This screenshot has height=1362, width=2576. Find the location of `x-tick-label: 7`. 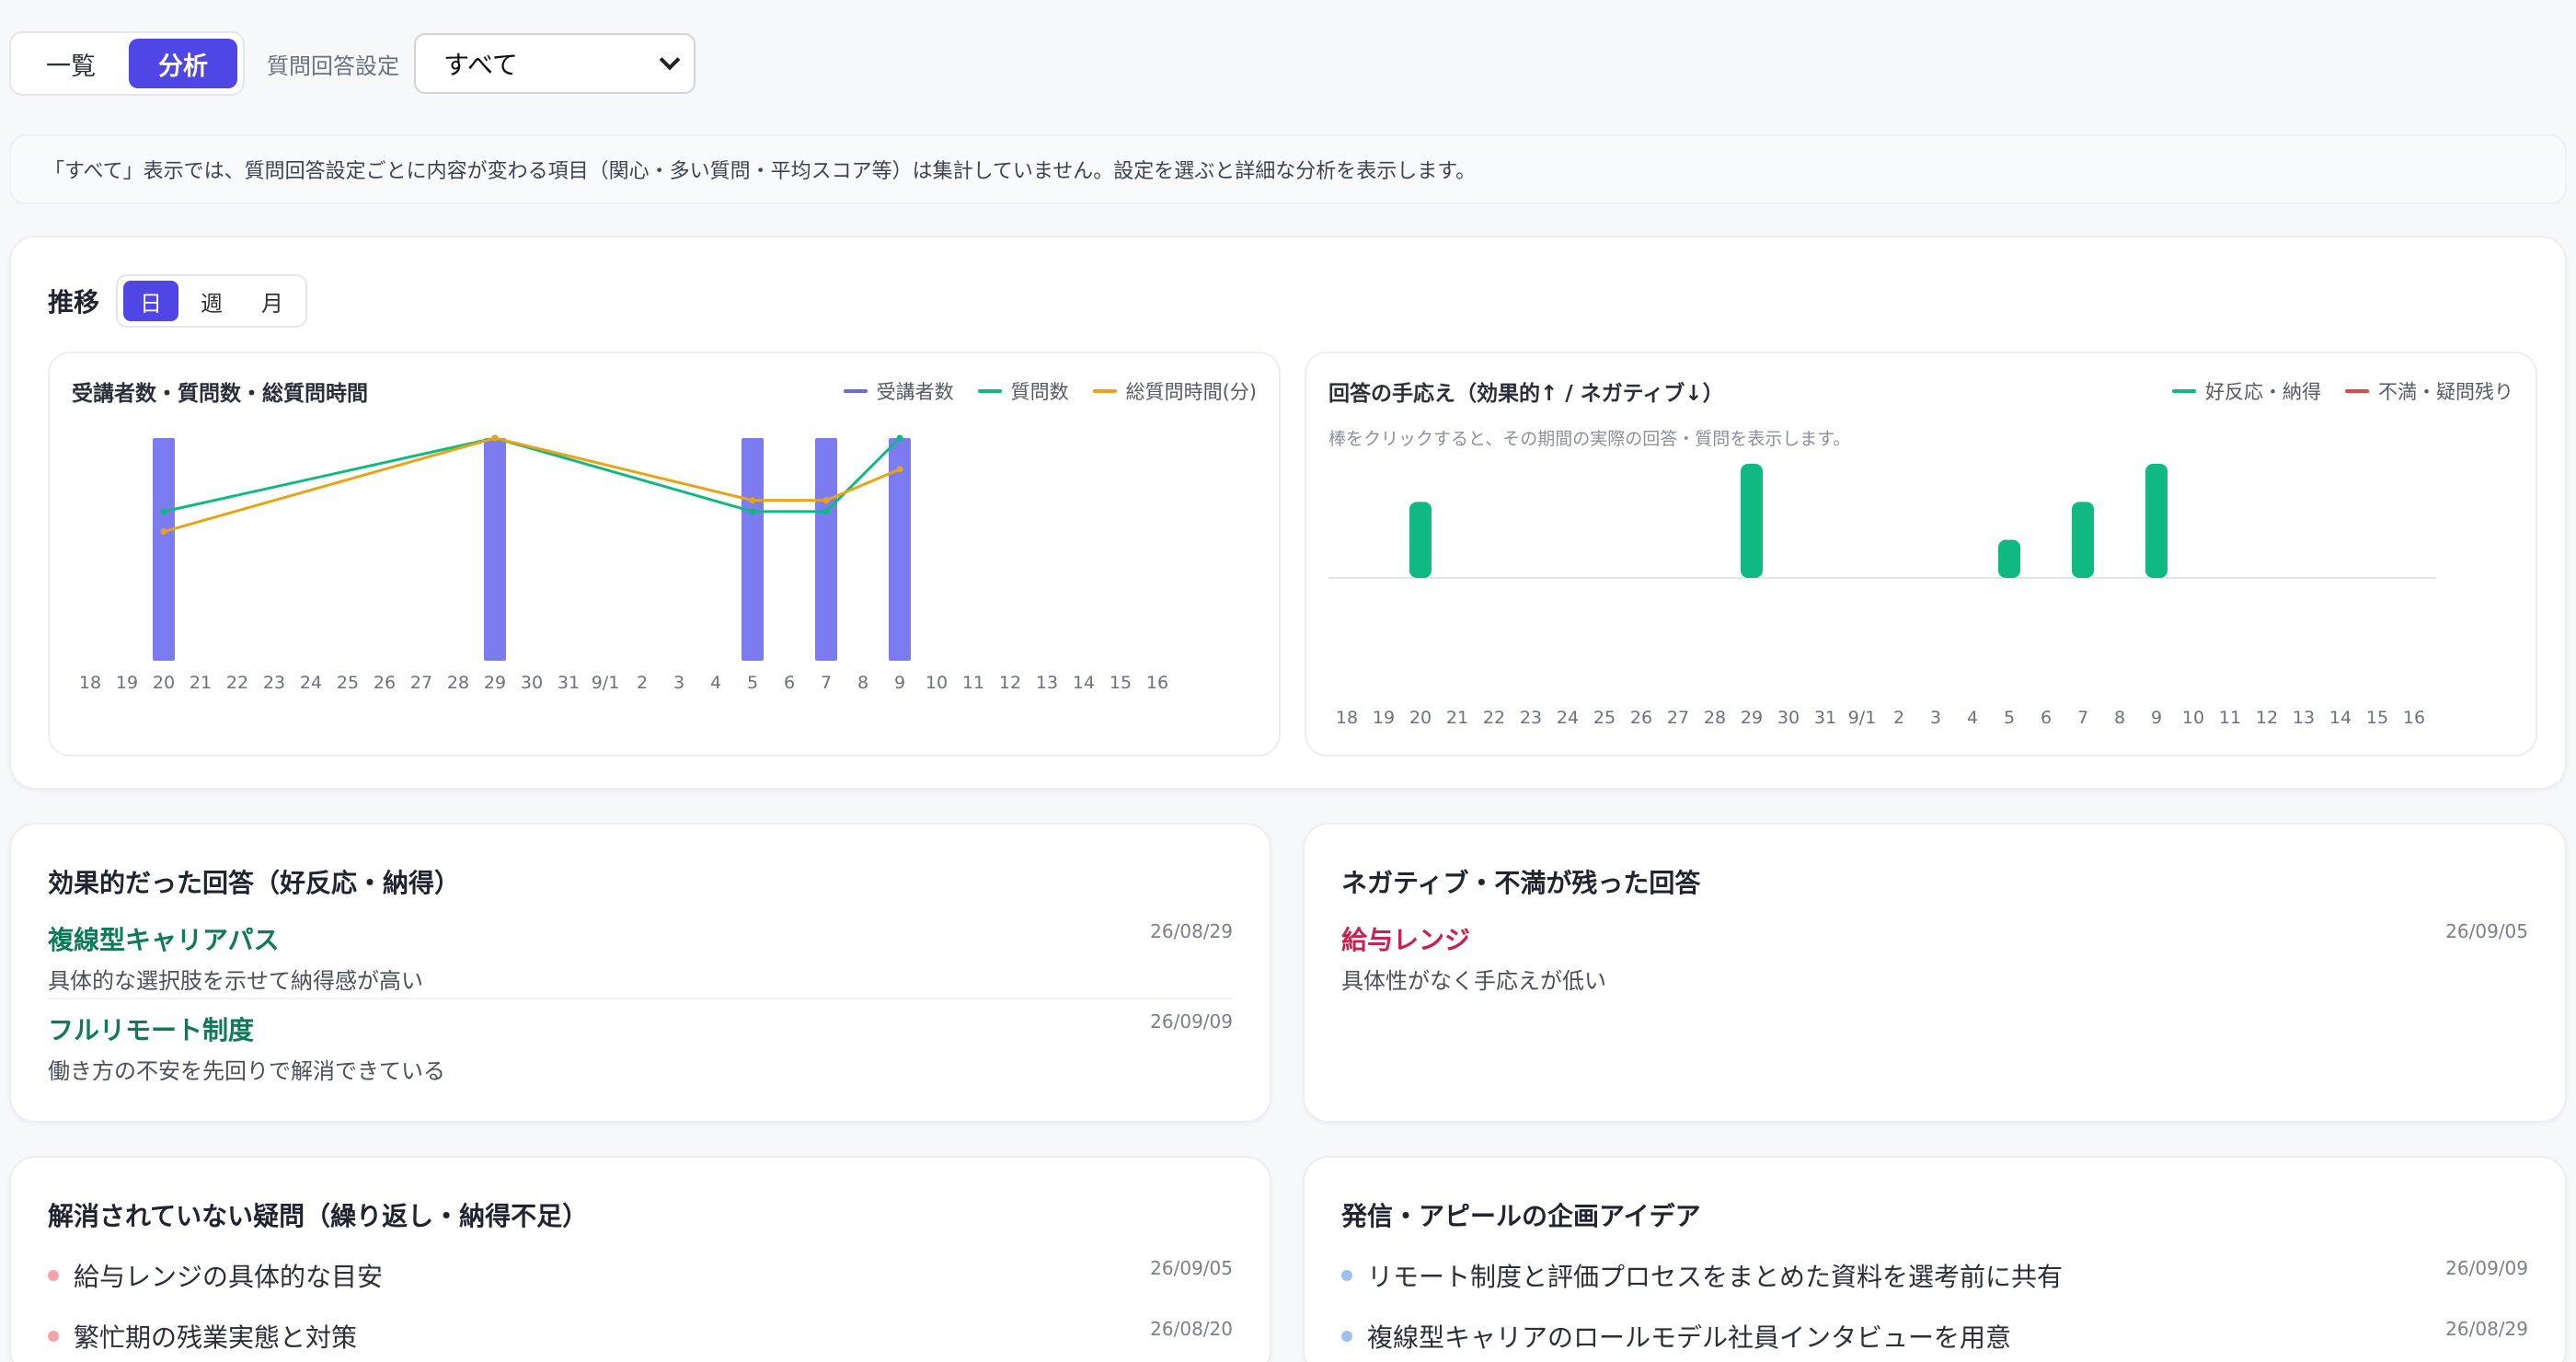

x-tick-label: 7 is located at coordinates (2082, 718).